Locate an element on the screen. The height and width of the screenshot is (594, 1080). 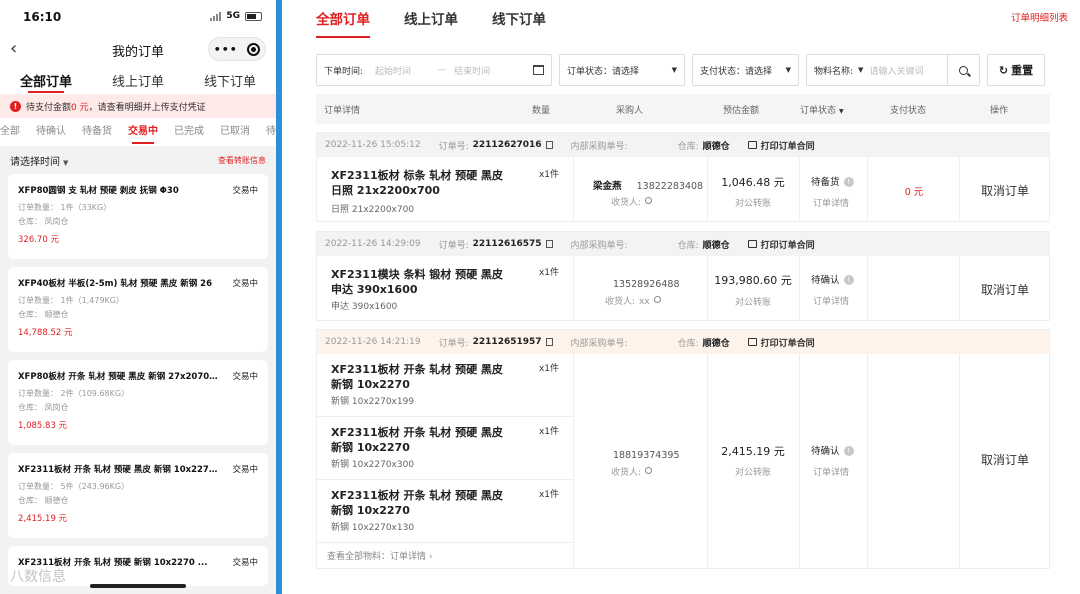
caret-down-icon: ▼ is located at coordinates (860, 70).